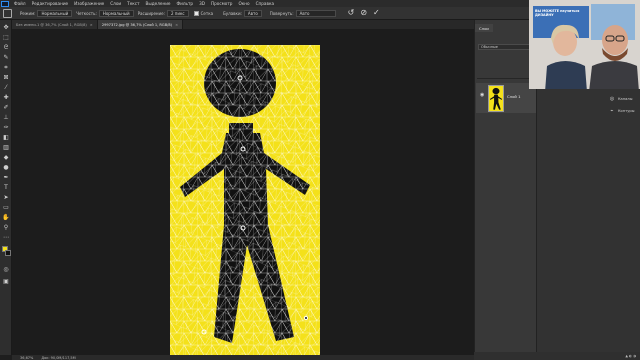 The width and height of the screenshot is (640, 360). Describe the element at coordinates (625, 99) in the screenshot. I see `panel-item-label: Каналы` at that location.